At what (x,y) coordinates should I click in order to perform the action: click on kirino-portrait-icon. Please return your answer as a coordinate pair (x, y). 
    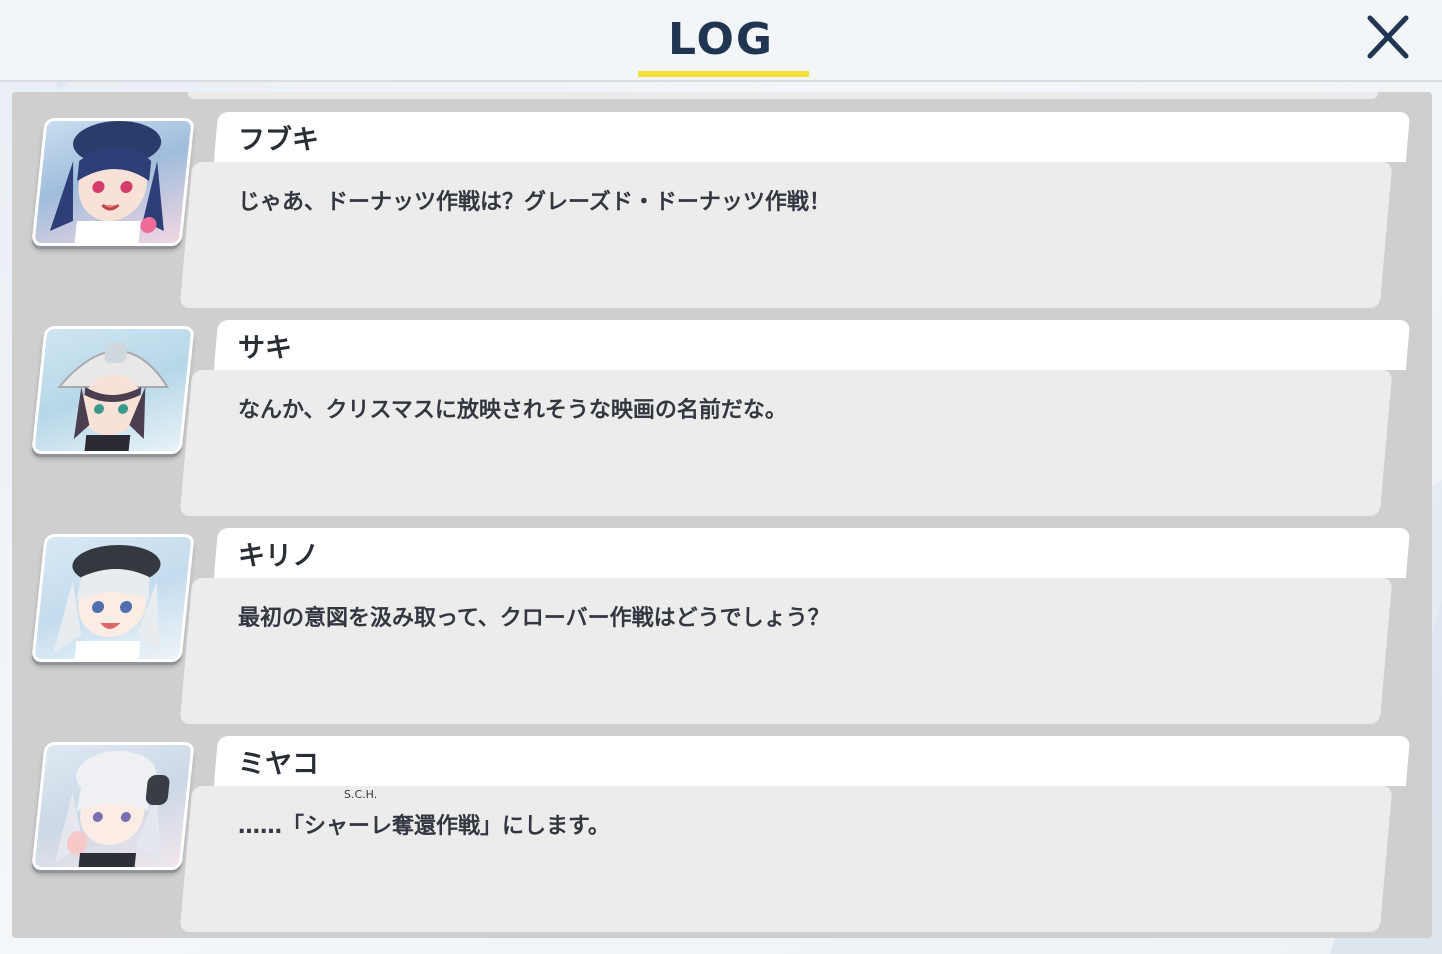
    Looking at the image, I should click on (107, 602).